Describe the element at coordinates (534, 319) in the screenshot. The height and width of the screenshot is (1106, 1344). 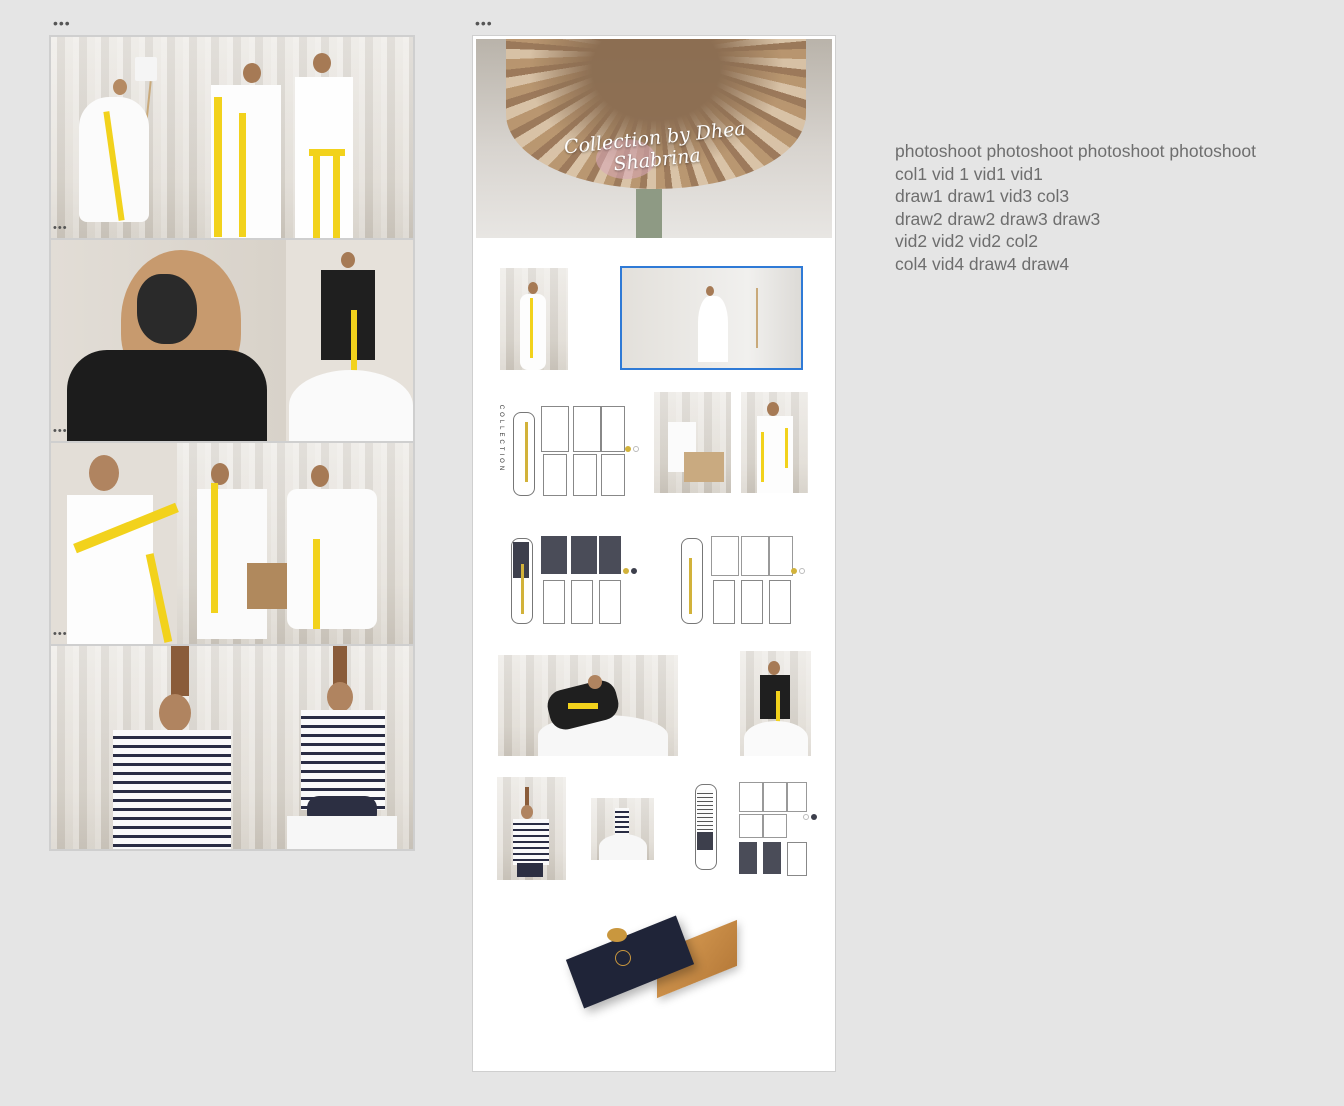
I see `thumb-col1` at that location.